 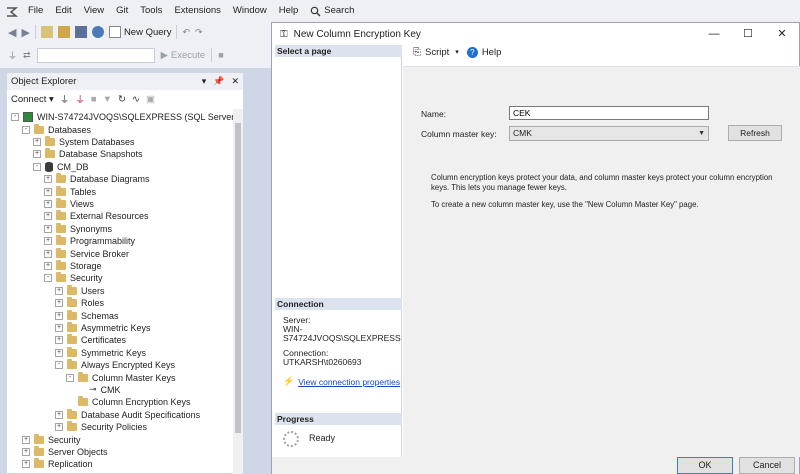 I want to click on tree-node: + Server Objects, so click(x=65, y=451).